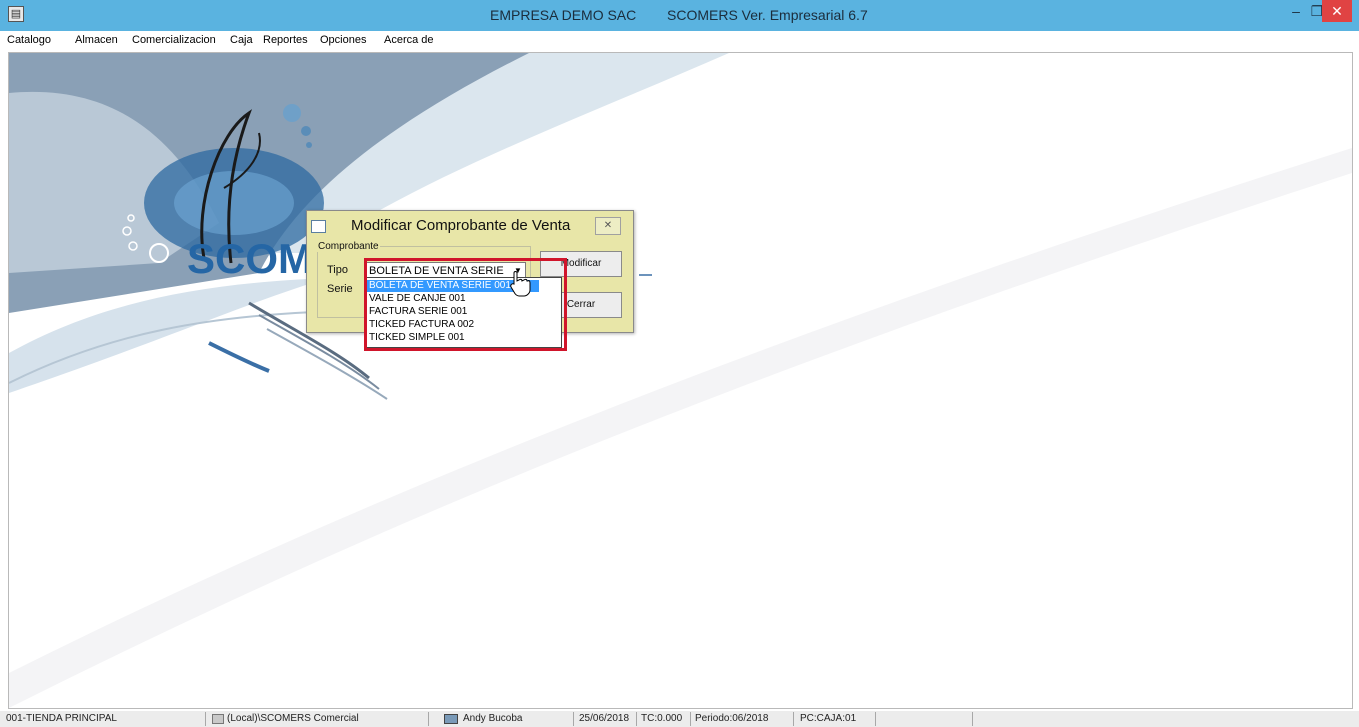  Describe the element at coordinates (662, 718) in the screenshot. I see `status-exchange-rate: TC:0.000` at that location.